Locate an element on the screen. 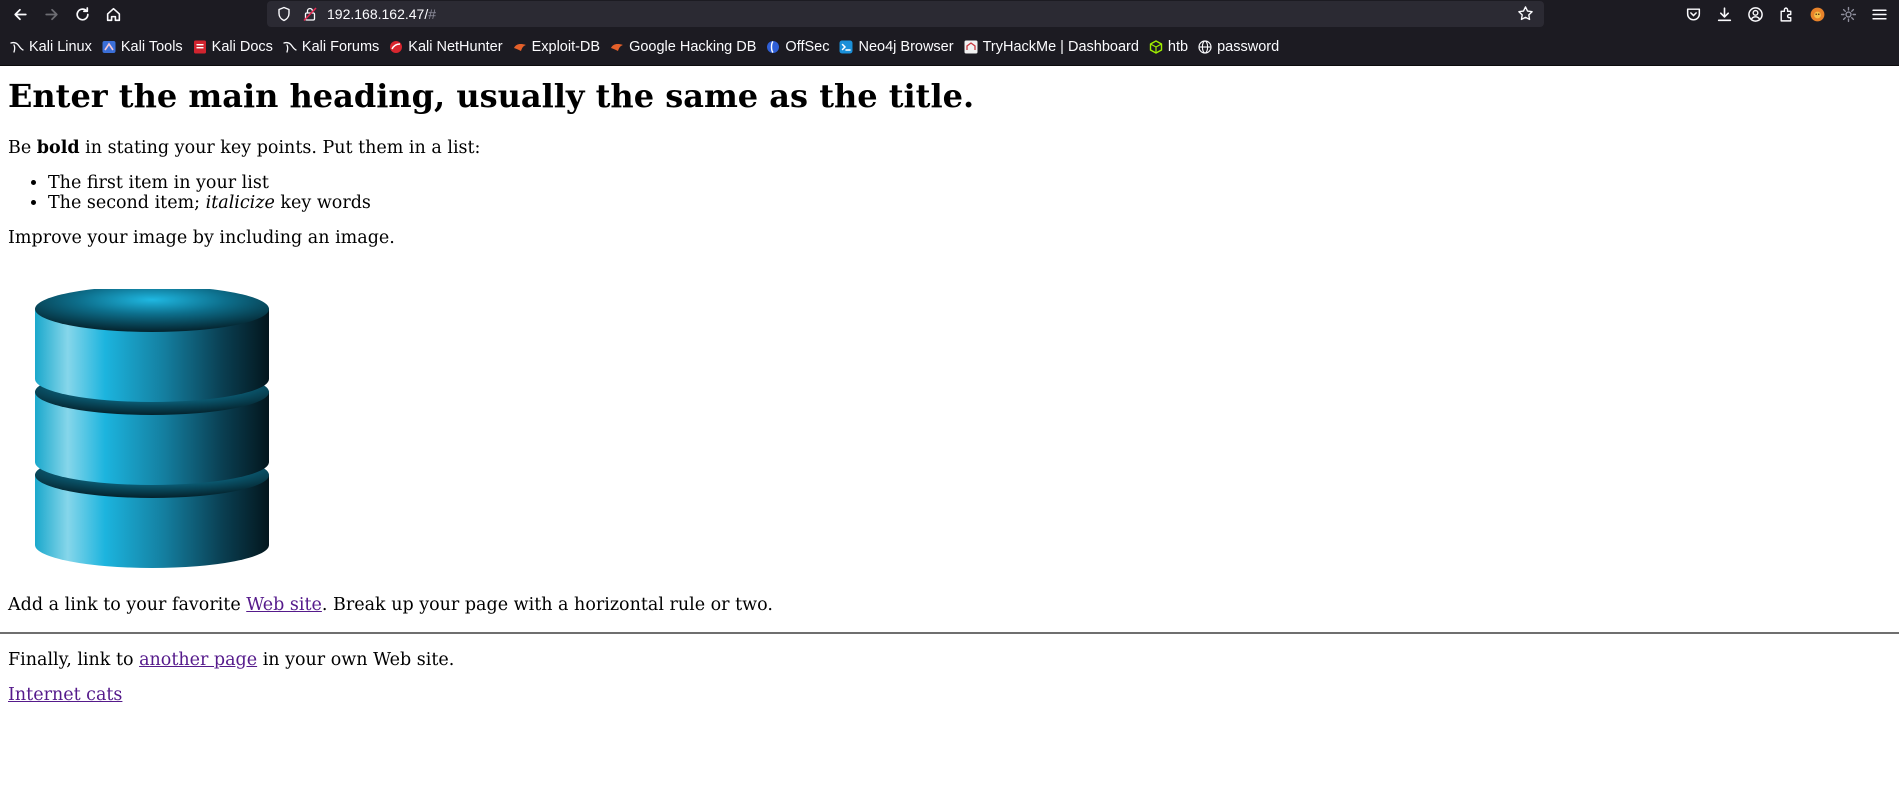  database-icon is located at coordinates (152, 428).